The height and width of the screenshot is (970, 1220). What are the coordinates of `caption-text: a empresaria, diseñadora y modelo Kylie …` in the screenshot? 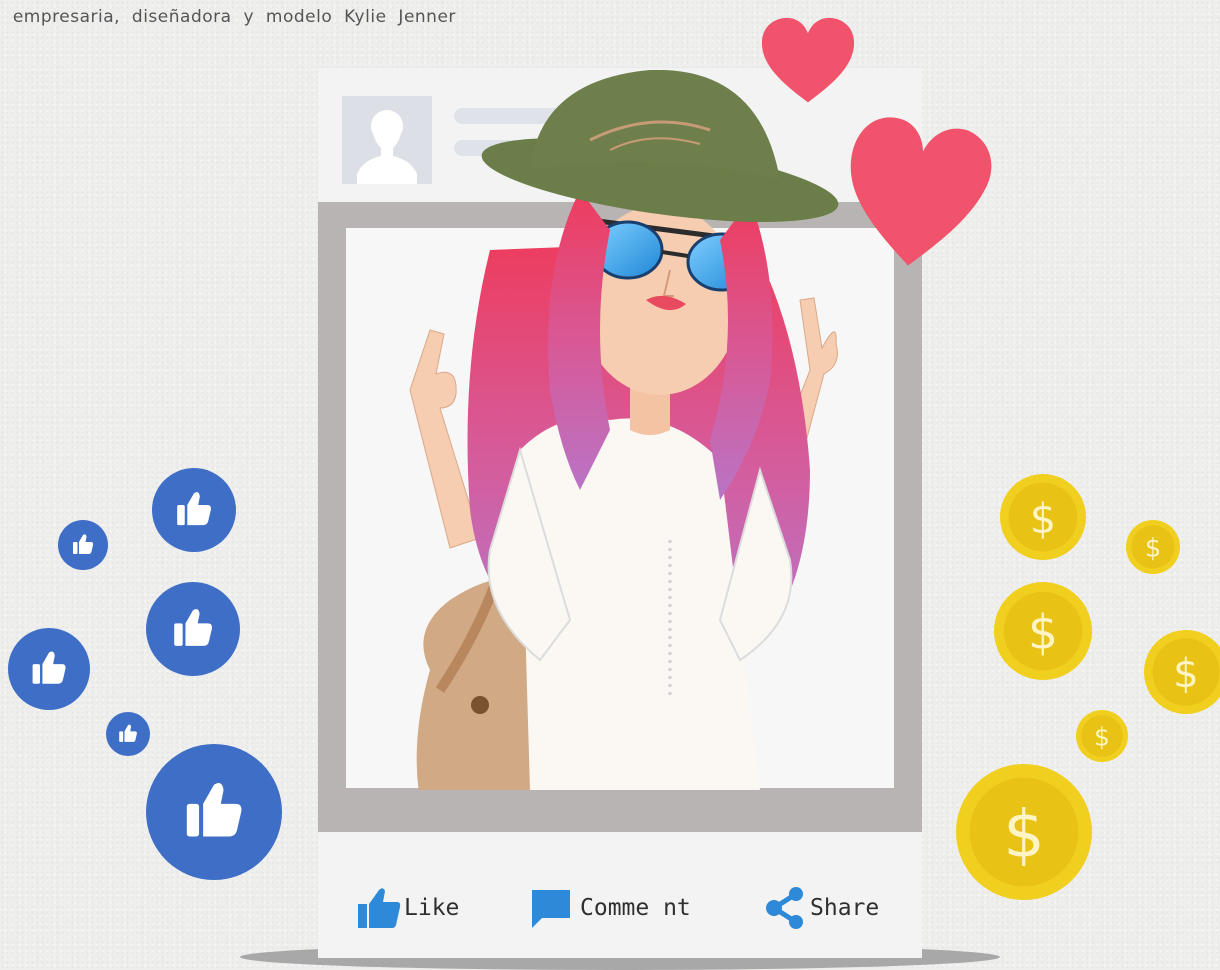 It's located at (228, 17).